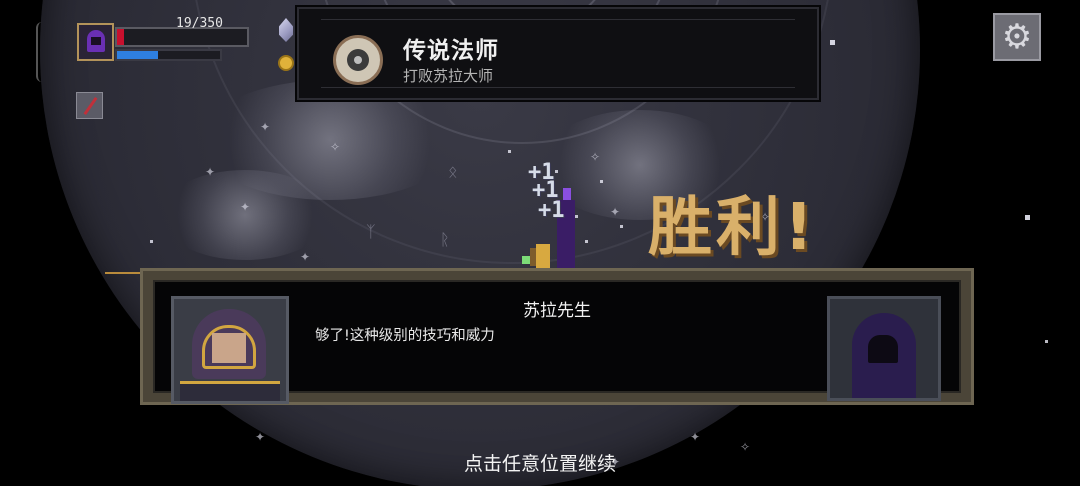  I want to click on health-text: 19/350, so click(199, 23).